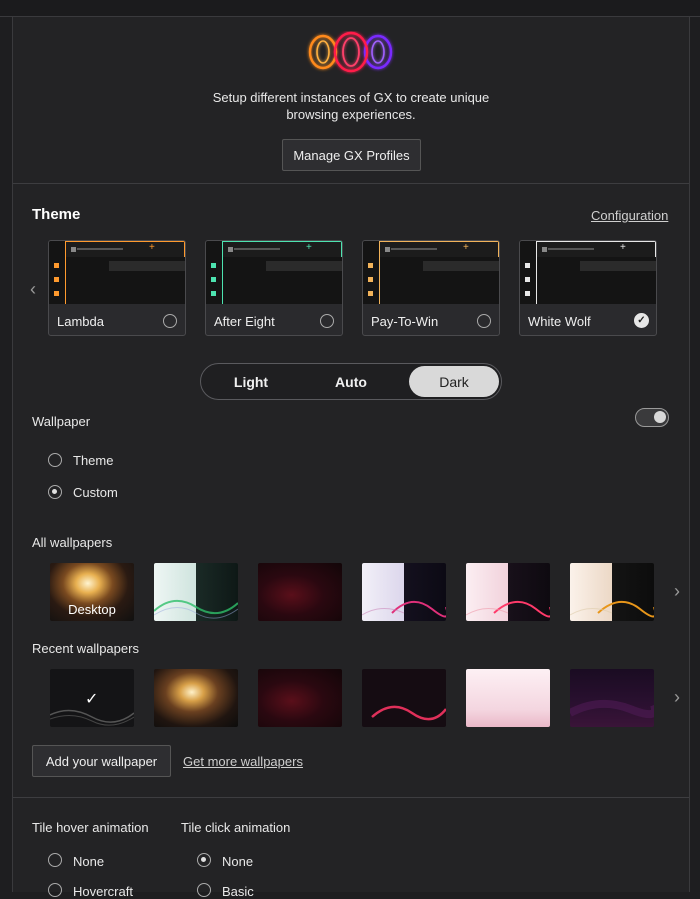  Describe the element at coordinates (55, 860) in the screenshot. I see `hover-none-radio` at that location.